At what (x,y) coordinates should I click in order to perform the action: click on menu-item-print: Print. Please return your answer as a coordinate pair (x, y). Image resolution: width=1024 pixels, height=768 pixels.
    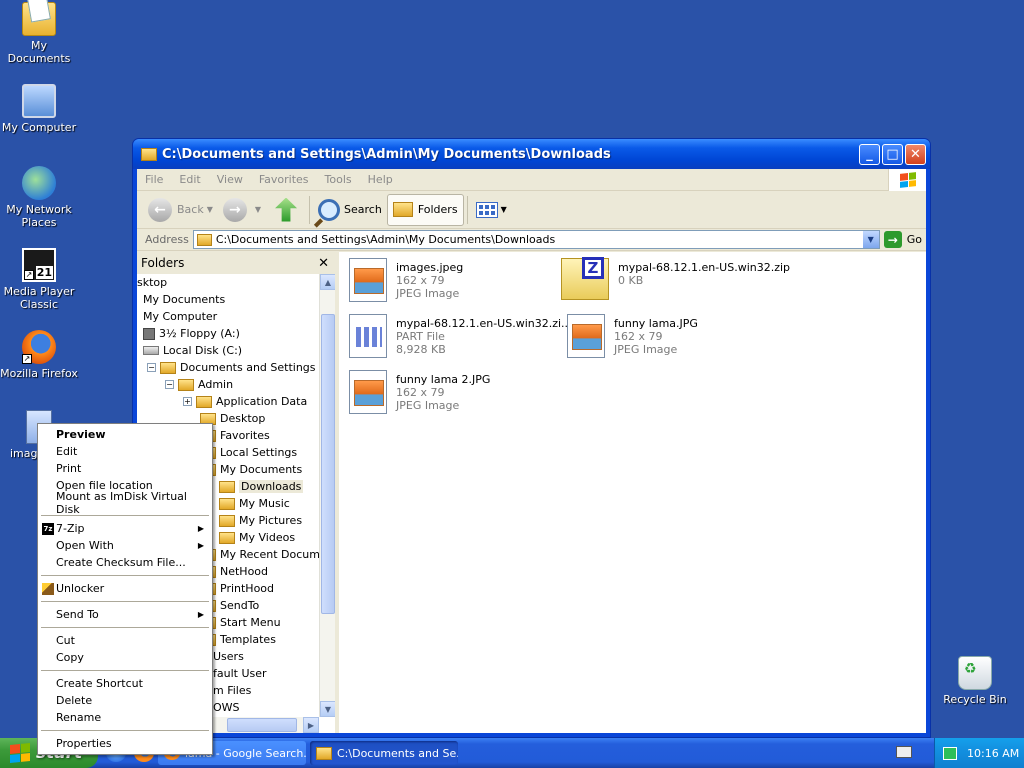
    Looking at the image, I should click on (125, 468).